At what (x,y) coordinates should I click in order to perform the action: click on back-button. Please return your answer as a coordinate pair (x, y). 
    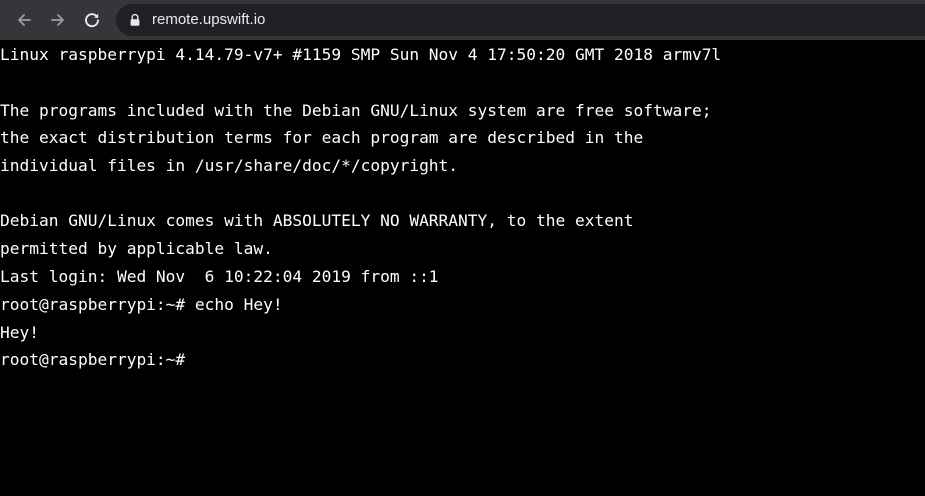
    Looking at the image, I should click on (24, 20).